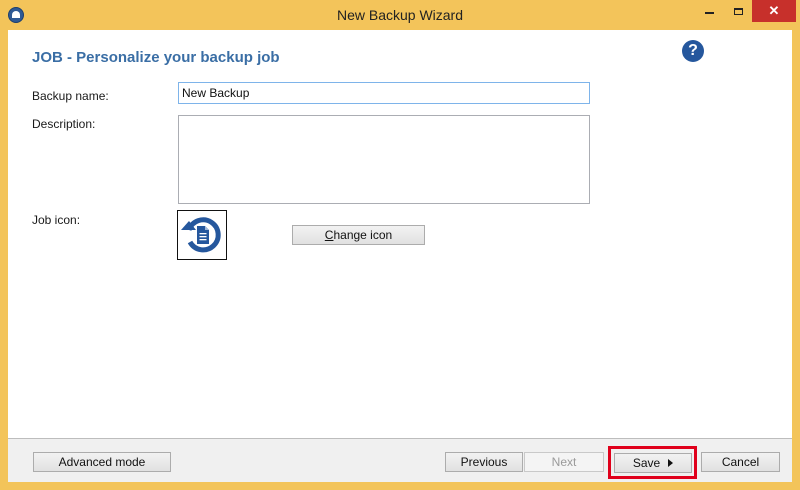  I want to click on window-title: New Backup Wizard, so click(400, 15).